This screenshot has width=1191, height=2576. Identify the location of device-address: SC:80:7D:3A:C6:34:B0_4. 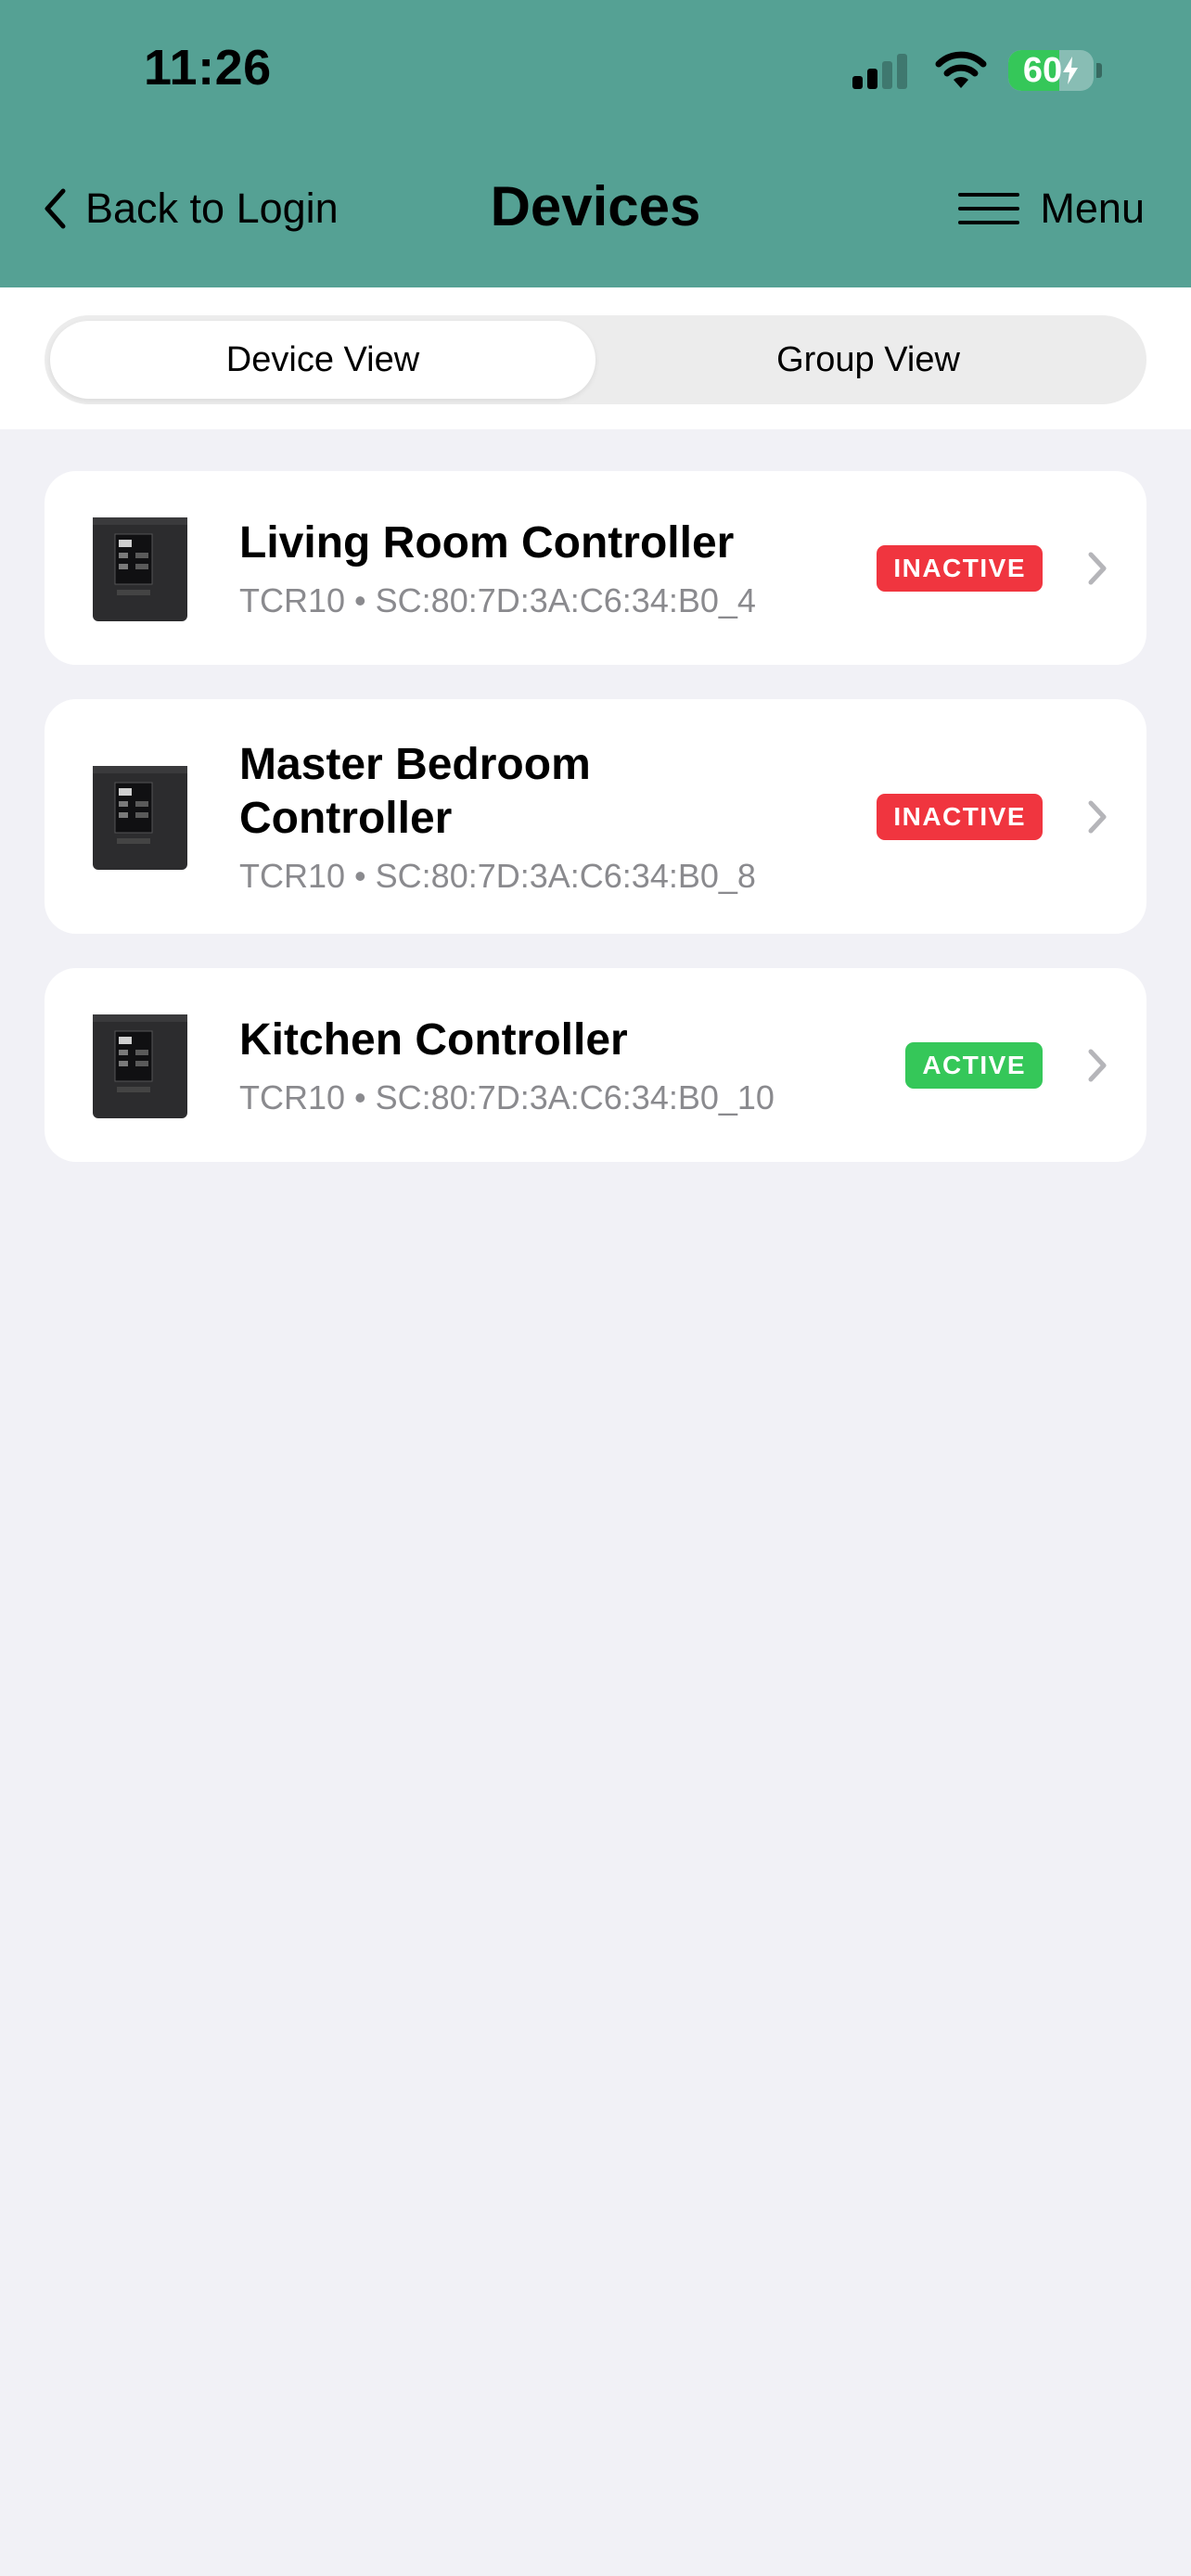
(565, 599).